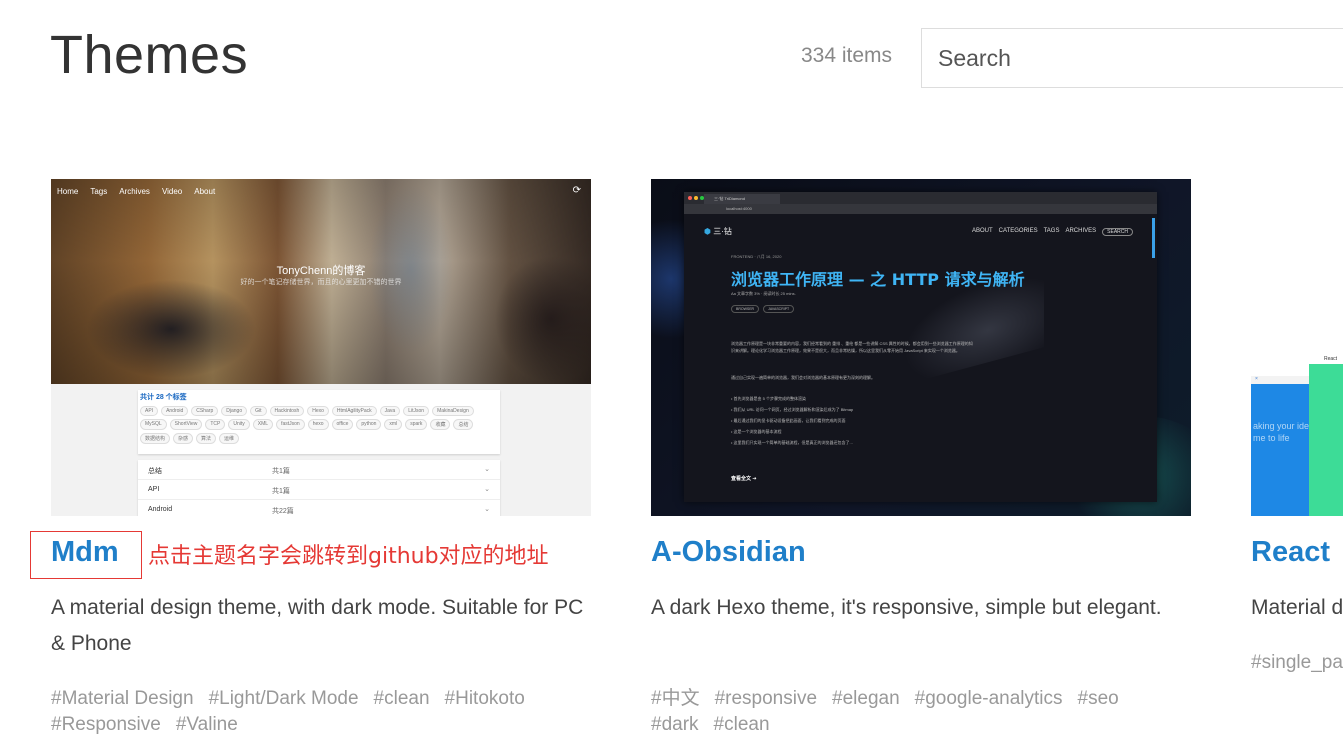 The height and width of the screenshot is (747, 1343). What do you see at coordinates (205, 191) in the screenshot?
I see `thumbnail-nav-item: About` at bounding box center [205, 191].